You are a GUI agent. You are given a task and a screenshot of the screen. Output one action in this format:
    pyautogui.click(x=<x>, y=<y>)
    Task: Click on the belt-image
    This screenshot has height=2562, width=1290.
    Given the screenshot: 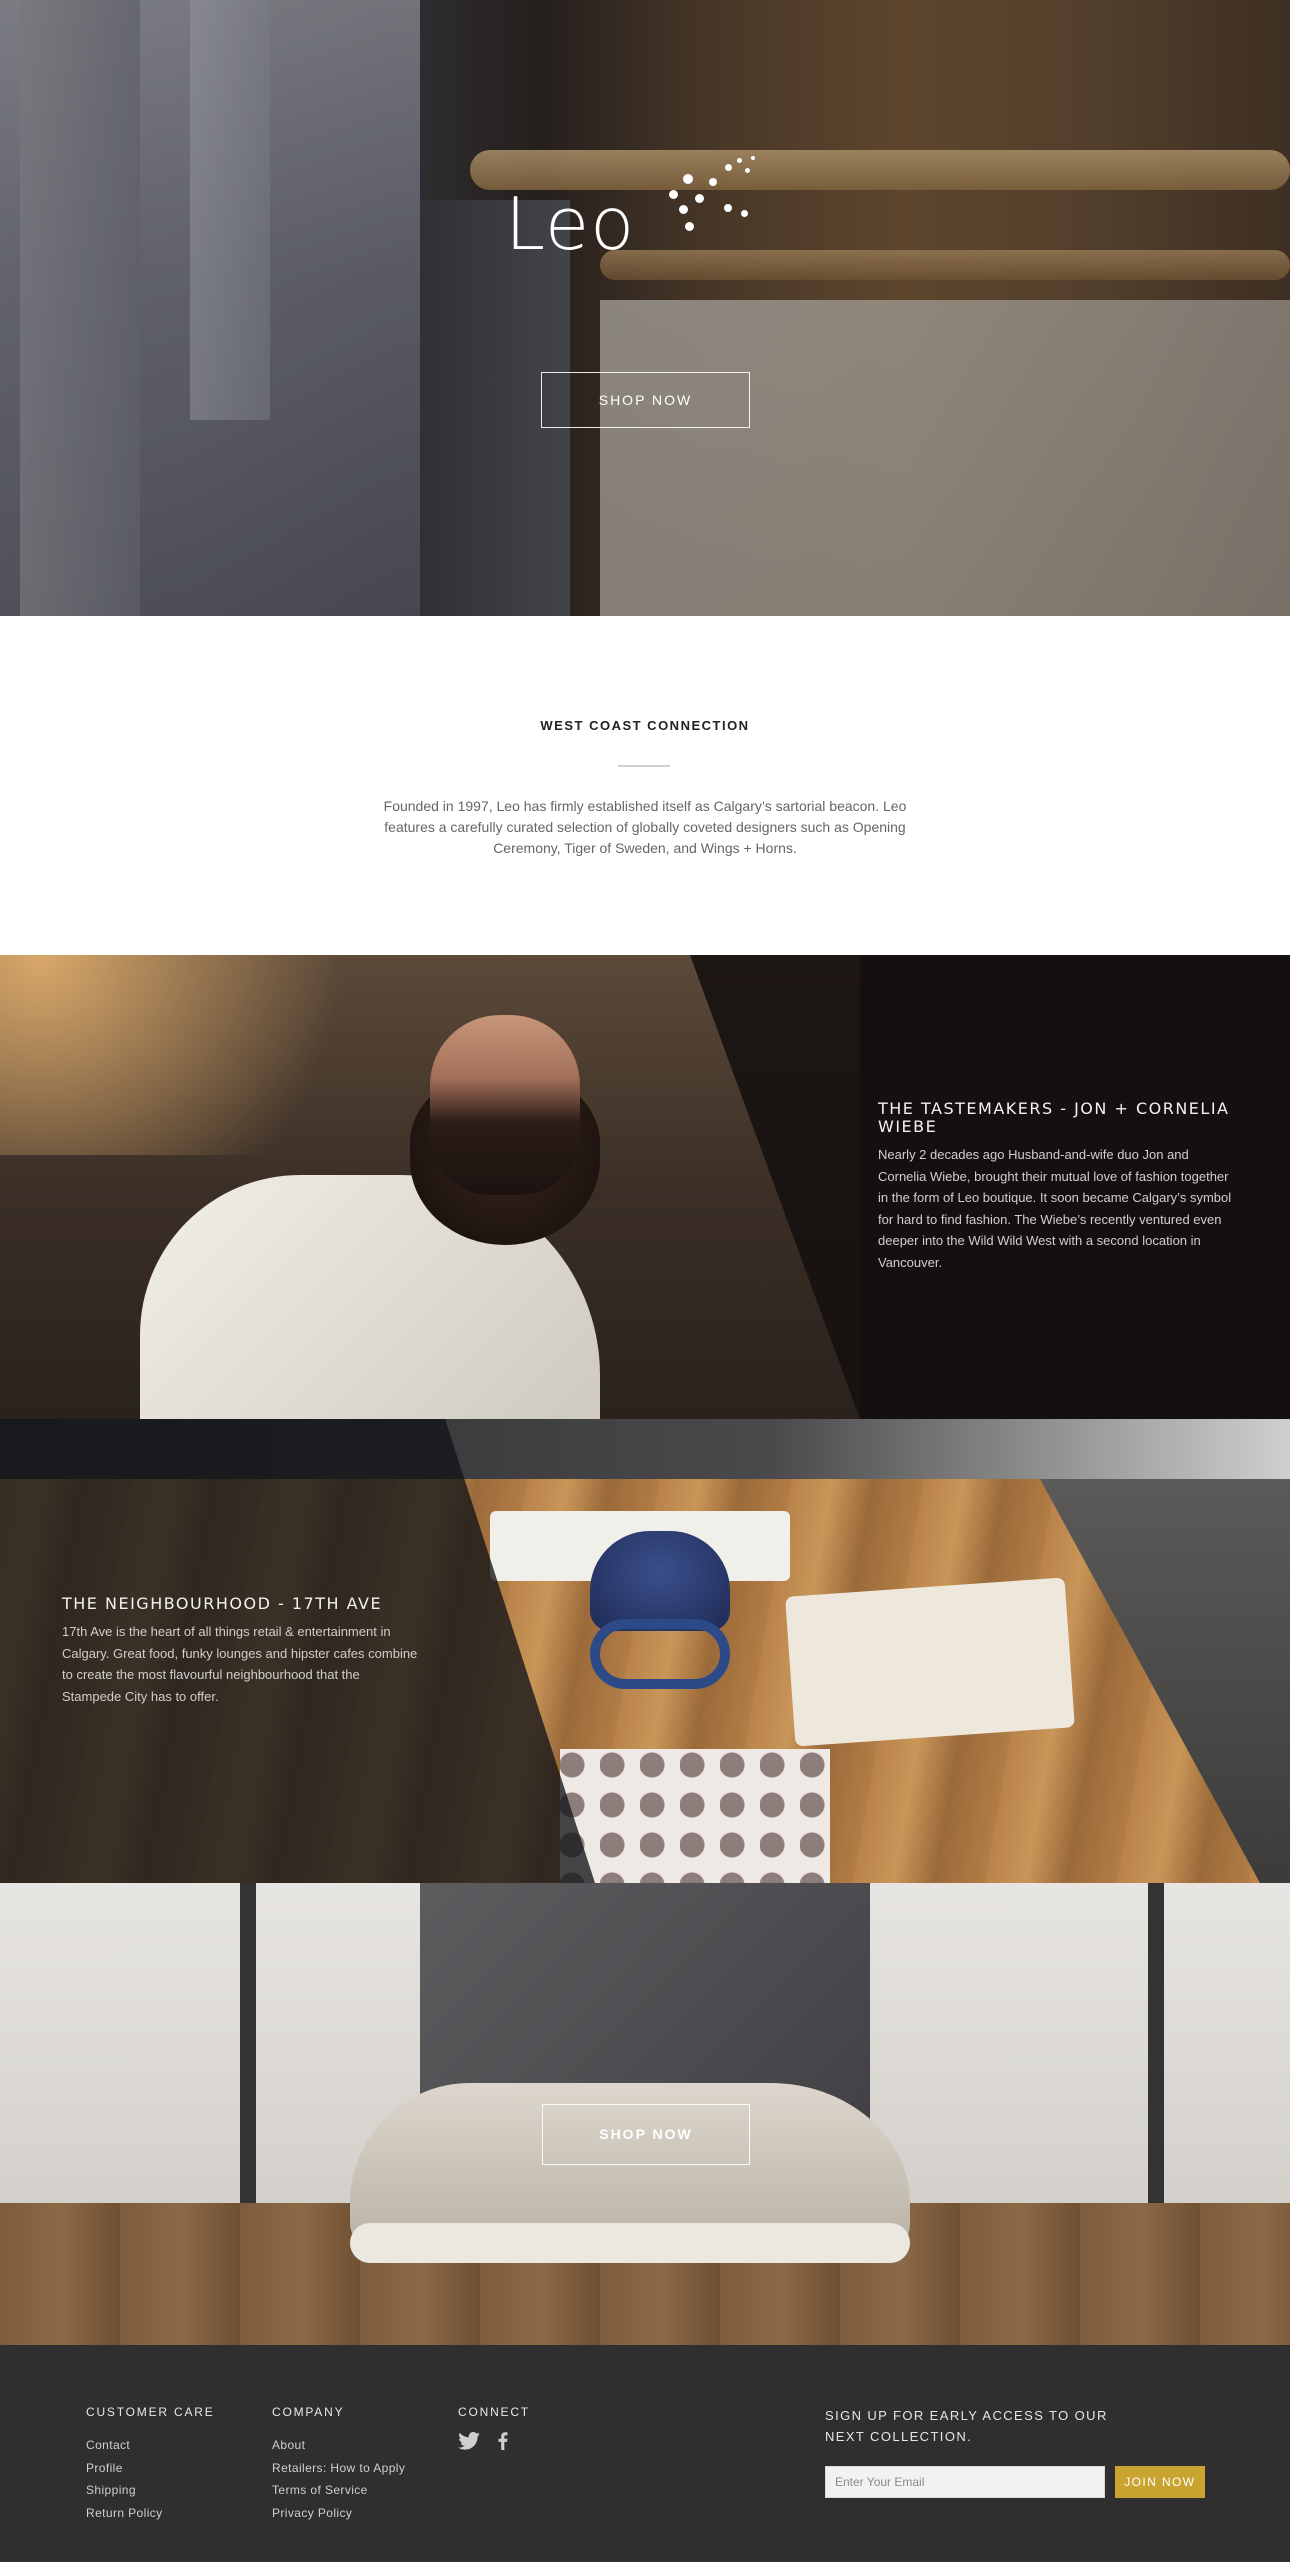 What is the action you would take?
    pyautogui.click(x=660, y=1654)
    